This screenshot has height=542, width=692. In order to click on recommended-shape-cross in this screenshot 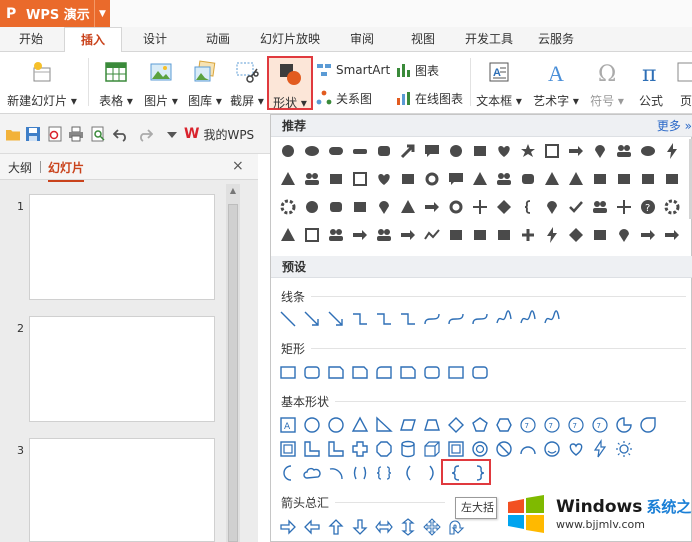, I will do `click(624, 207)`.